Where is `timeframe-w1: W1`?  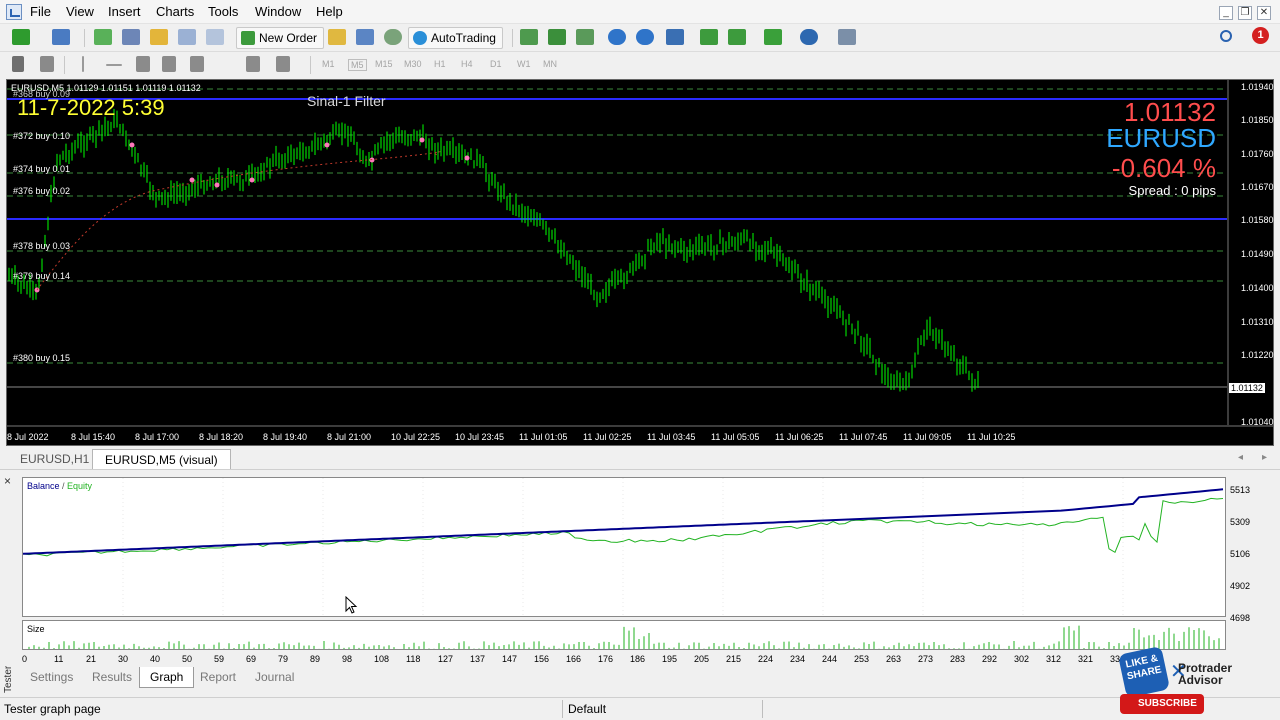 timeframe-w1: W1 is located at coordinates (524, 64).